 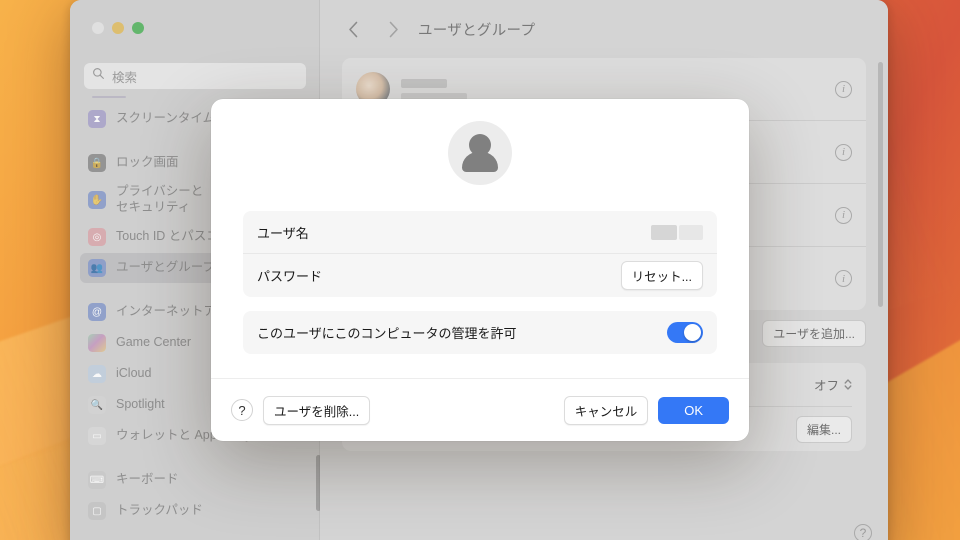 What do you see at coordinates (97, 237) in the screenshot?
I see `fingerprint-icon: ◎` at bounding box center [97, 237].